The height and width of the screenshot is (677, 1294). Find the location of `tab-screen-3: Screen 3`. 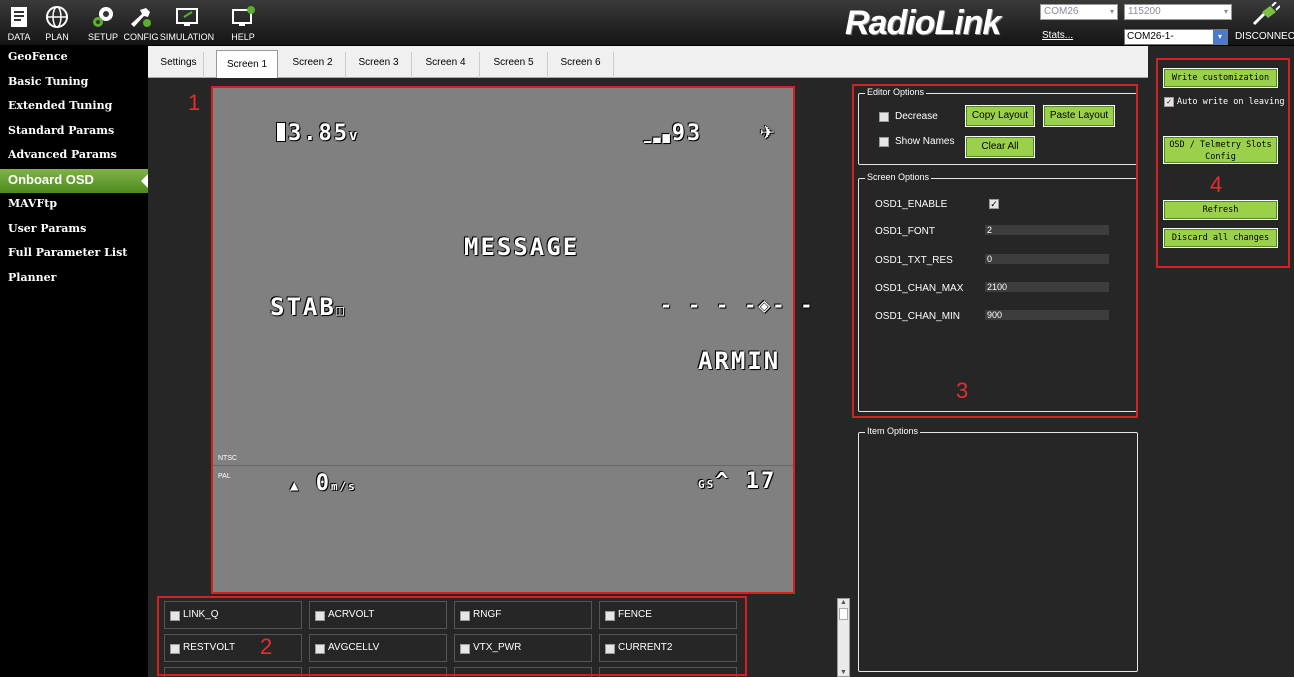

tab-screen-3: Screen 3 is located at coordinates (379, 65).